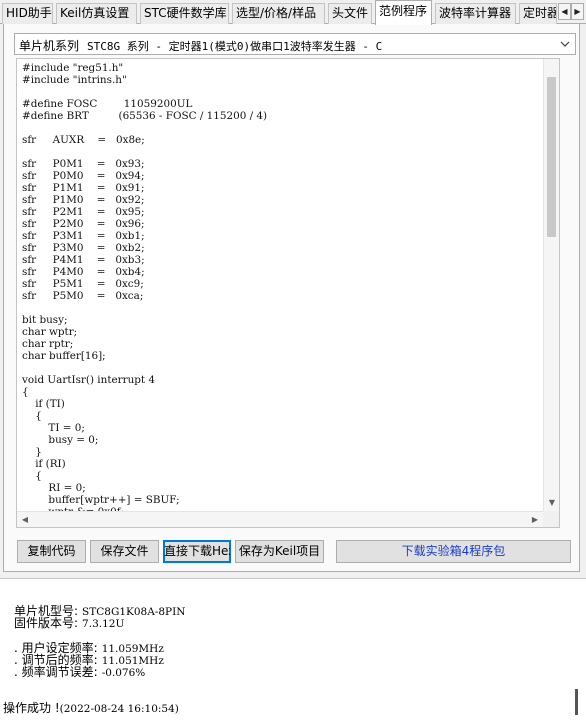  Describe the element at coordinates (124, 551) in the screenshot. I see `save-file-button: 保存文件` at that location.